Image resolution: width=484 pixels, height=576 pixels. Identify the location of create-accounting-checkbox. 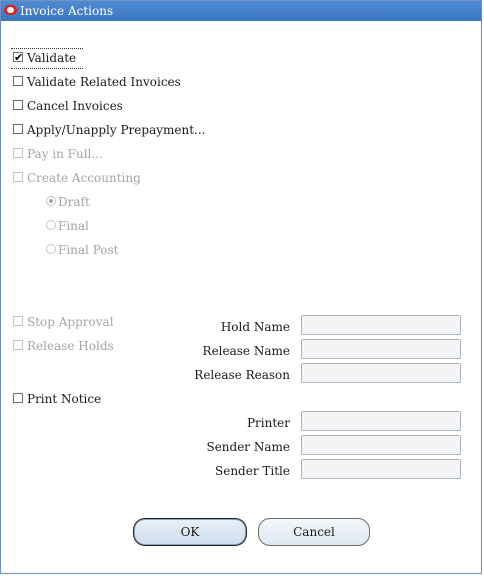
(18, 177).